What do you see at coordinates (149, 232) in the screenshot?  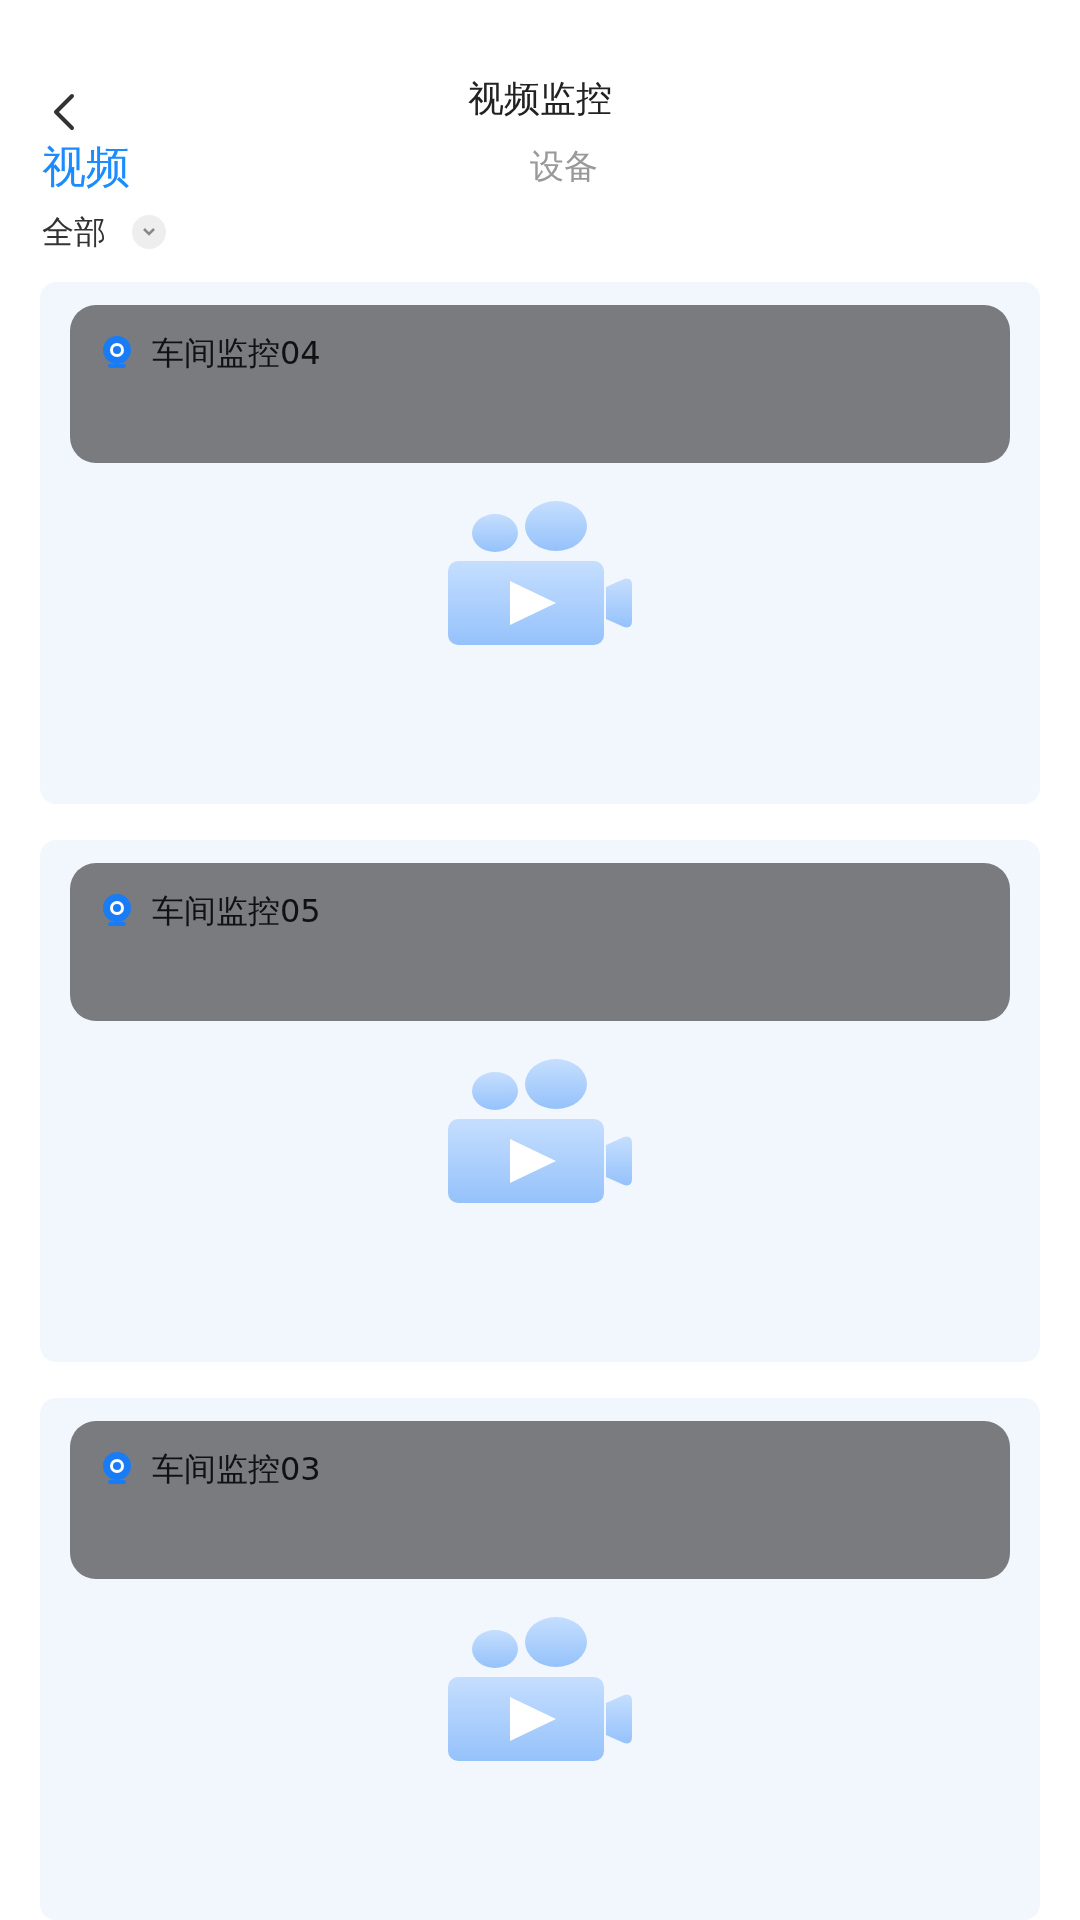 I see `dropdown-icon` at bounding box center [149, 232].